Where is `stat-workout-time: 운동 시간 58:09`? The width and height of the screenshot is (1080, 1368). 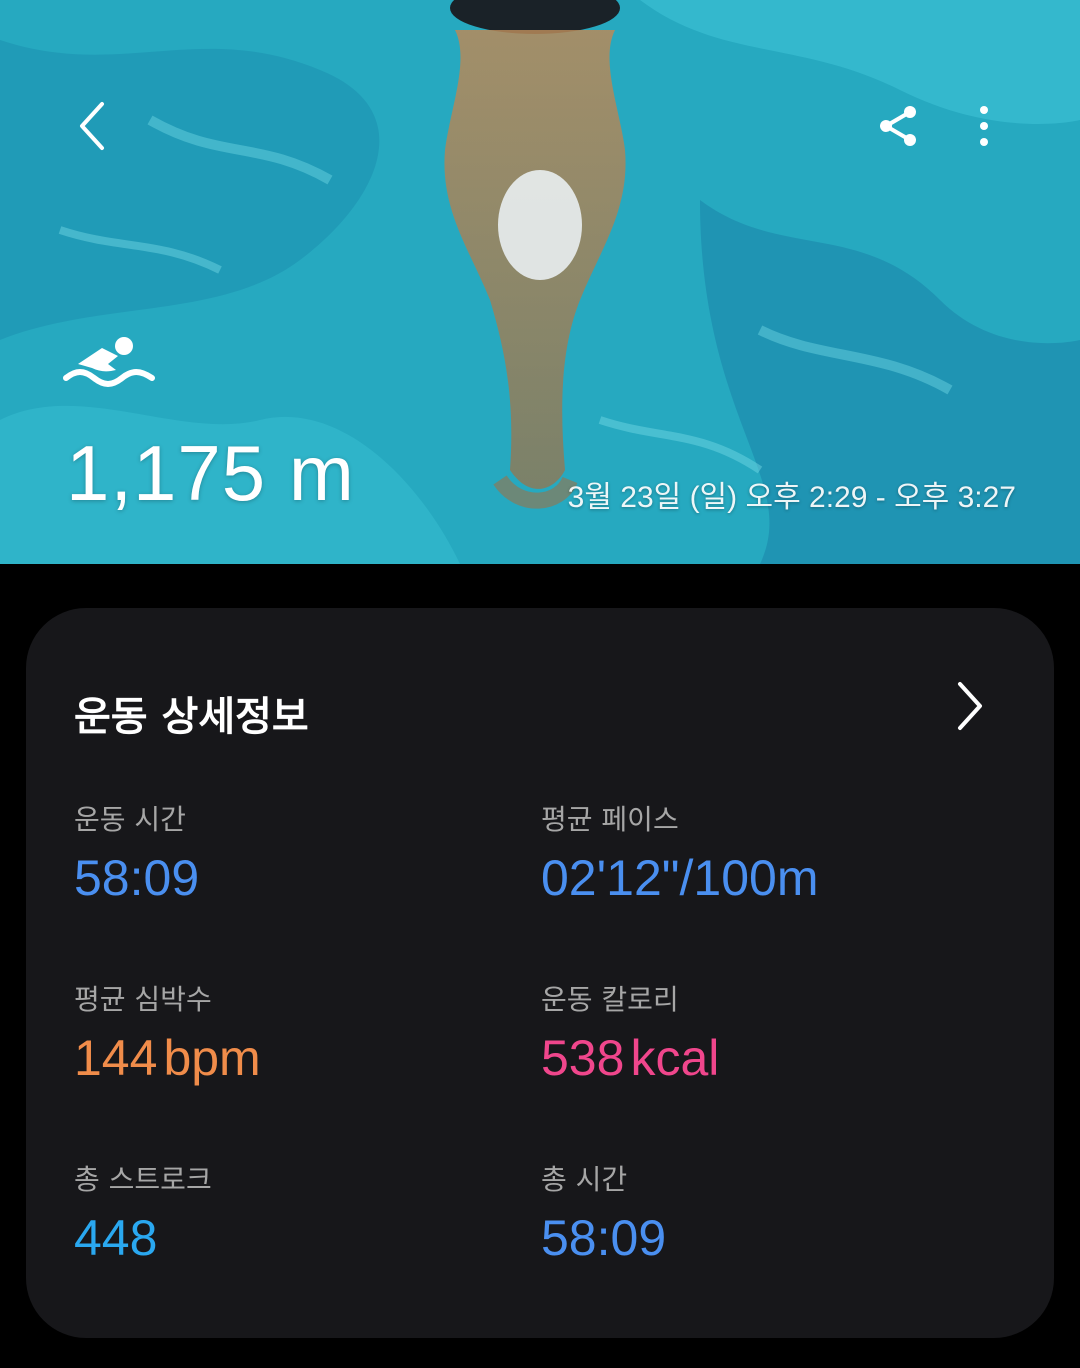 stat-workout-time: 운동 시간 58:09 is located at coordinates (294, 853).